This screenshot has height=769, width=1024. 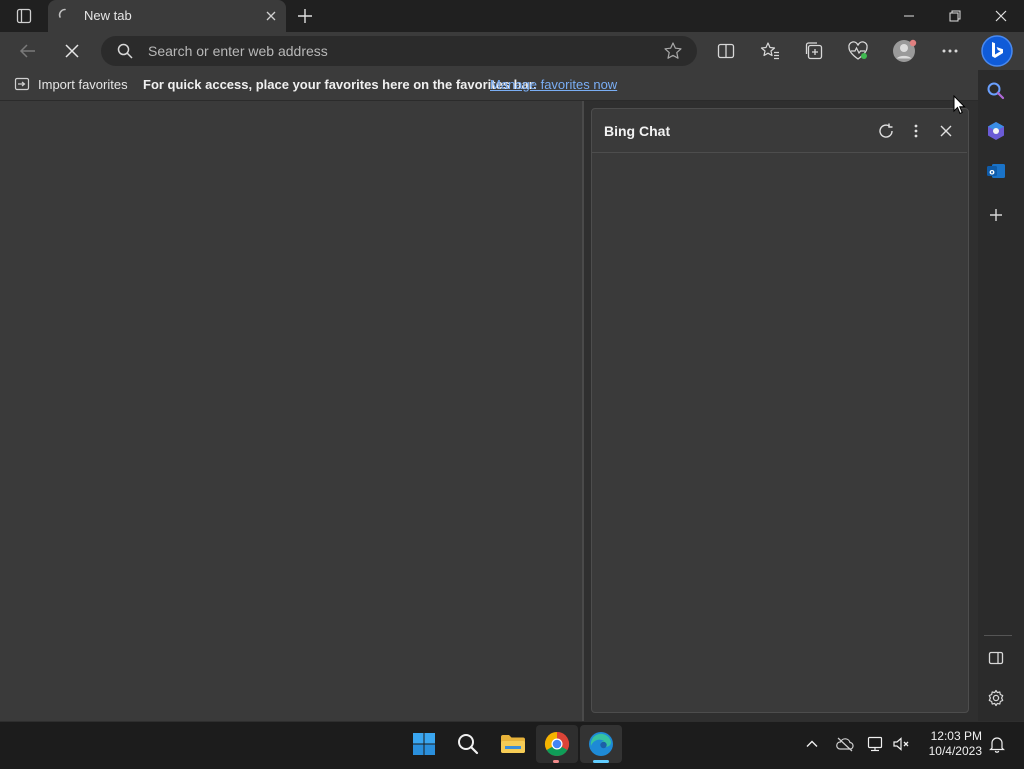 What do you see at coordinates (886, 131) in the screenshot?
I see `refresh-icon` at bounding box center [886, 131].